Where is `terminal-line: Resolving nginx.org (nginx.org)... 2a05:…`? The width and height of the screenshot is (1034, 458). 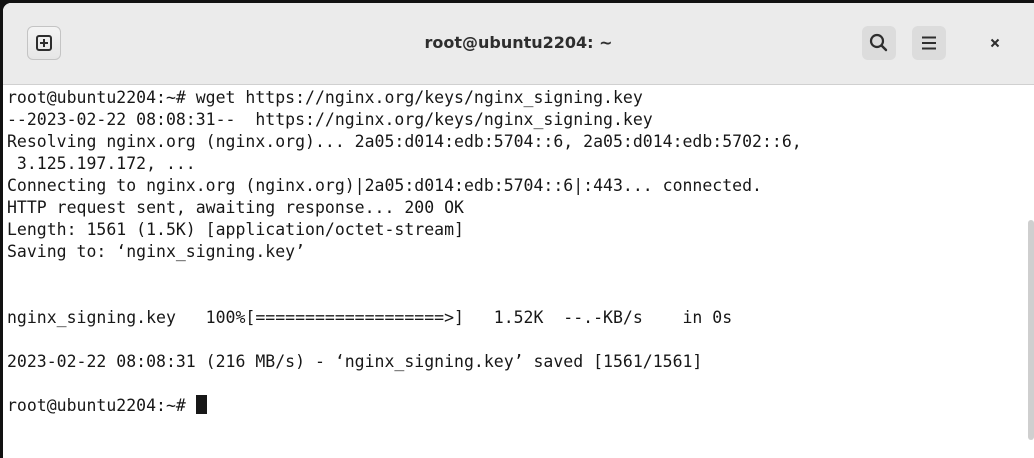
terminal-line: Resolving nginx.org (nginx.org)... 2a05:… is located at coordinates (404, 141).